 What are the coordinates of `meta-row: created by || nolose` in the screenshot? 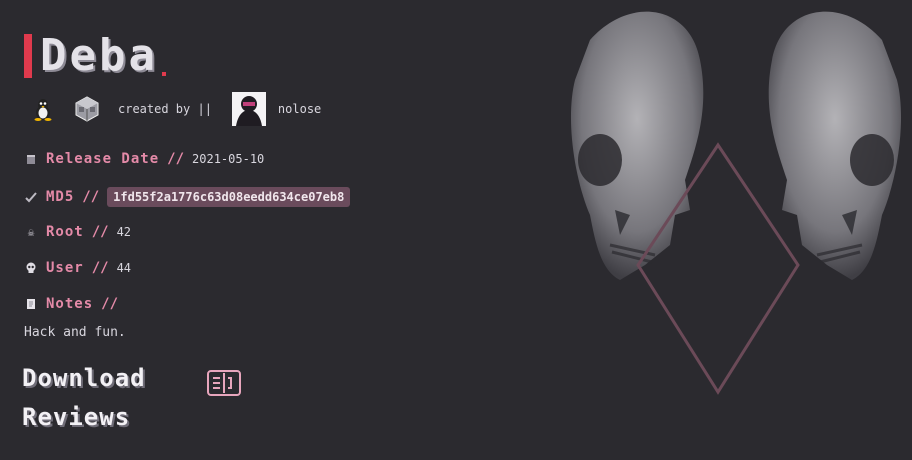 It's located at (185, 109).